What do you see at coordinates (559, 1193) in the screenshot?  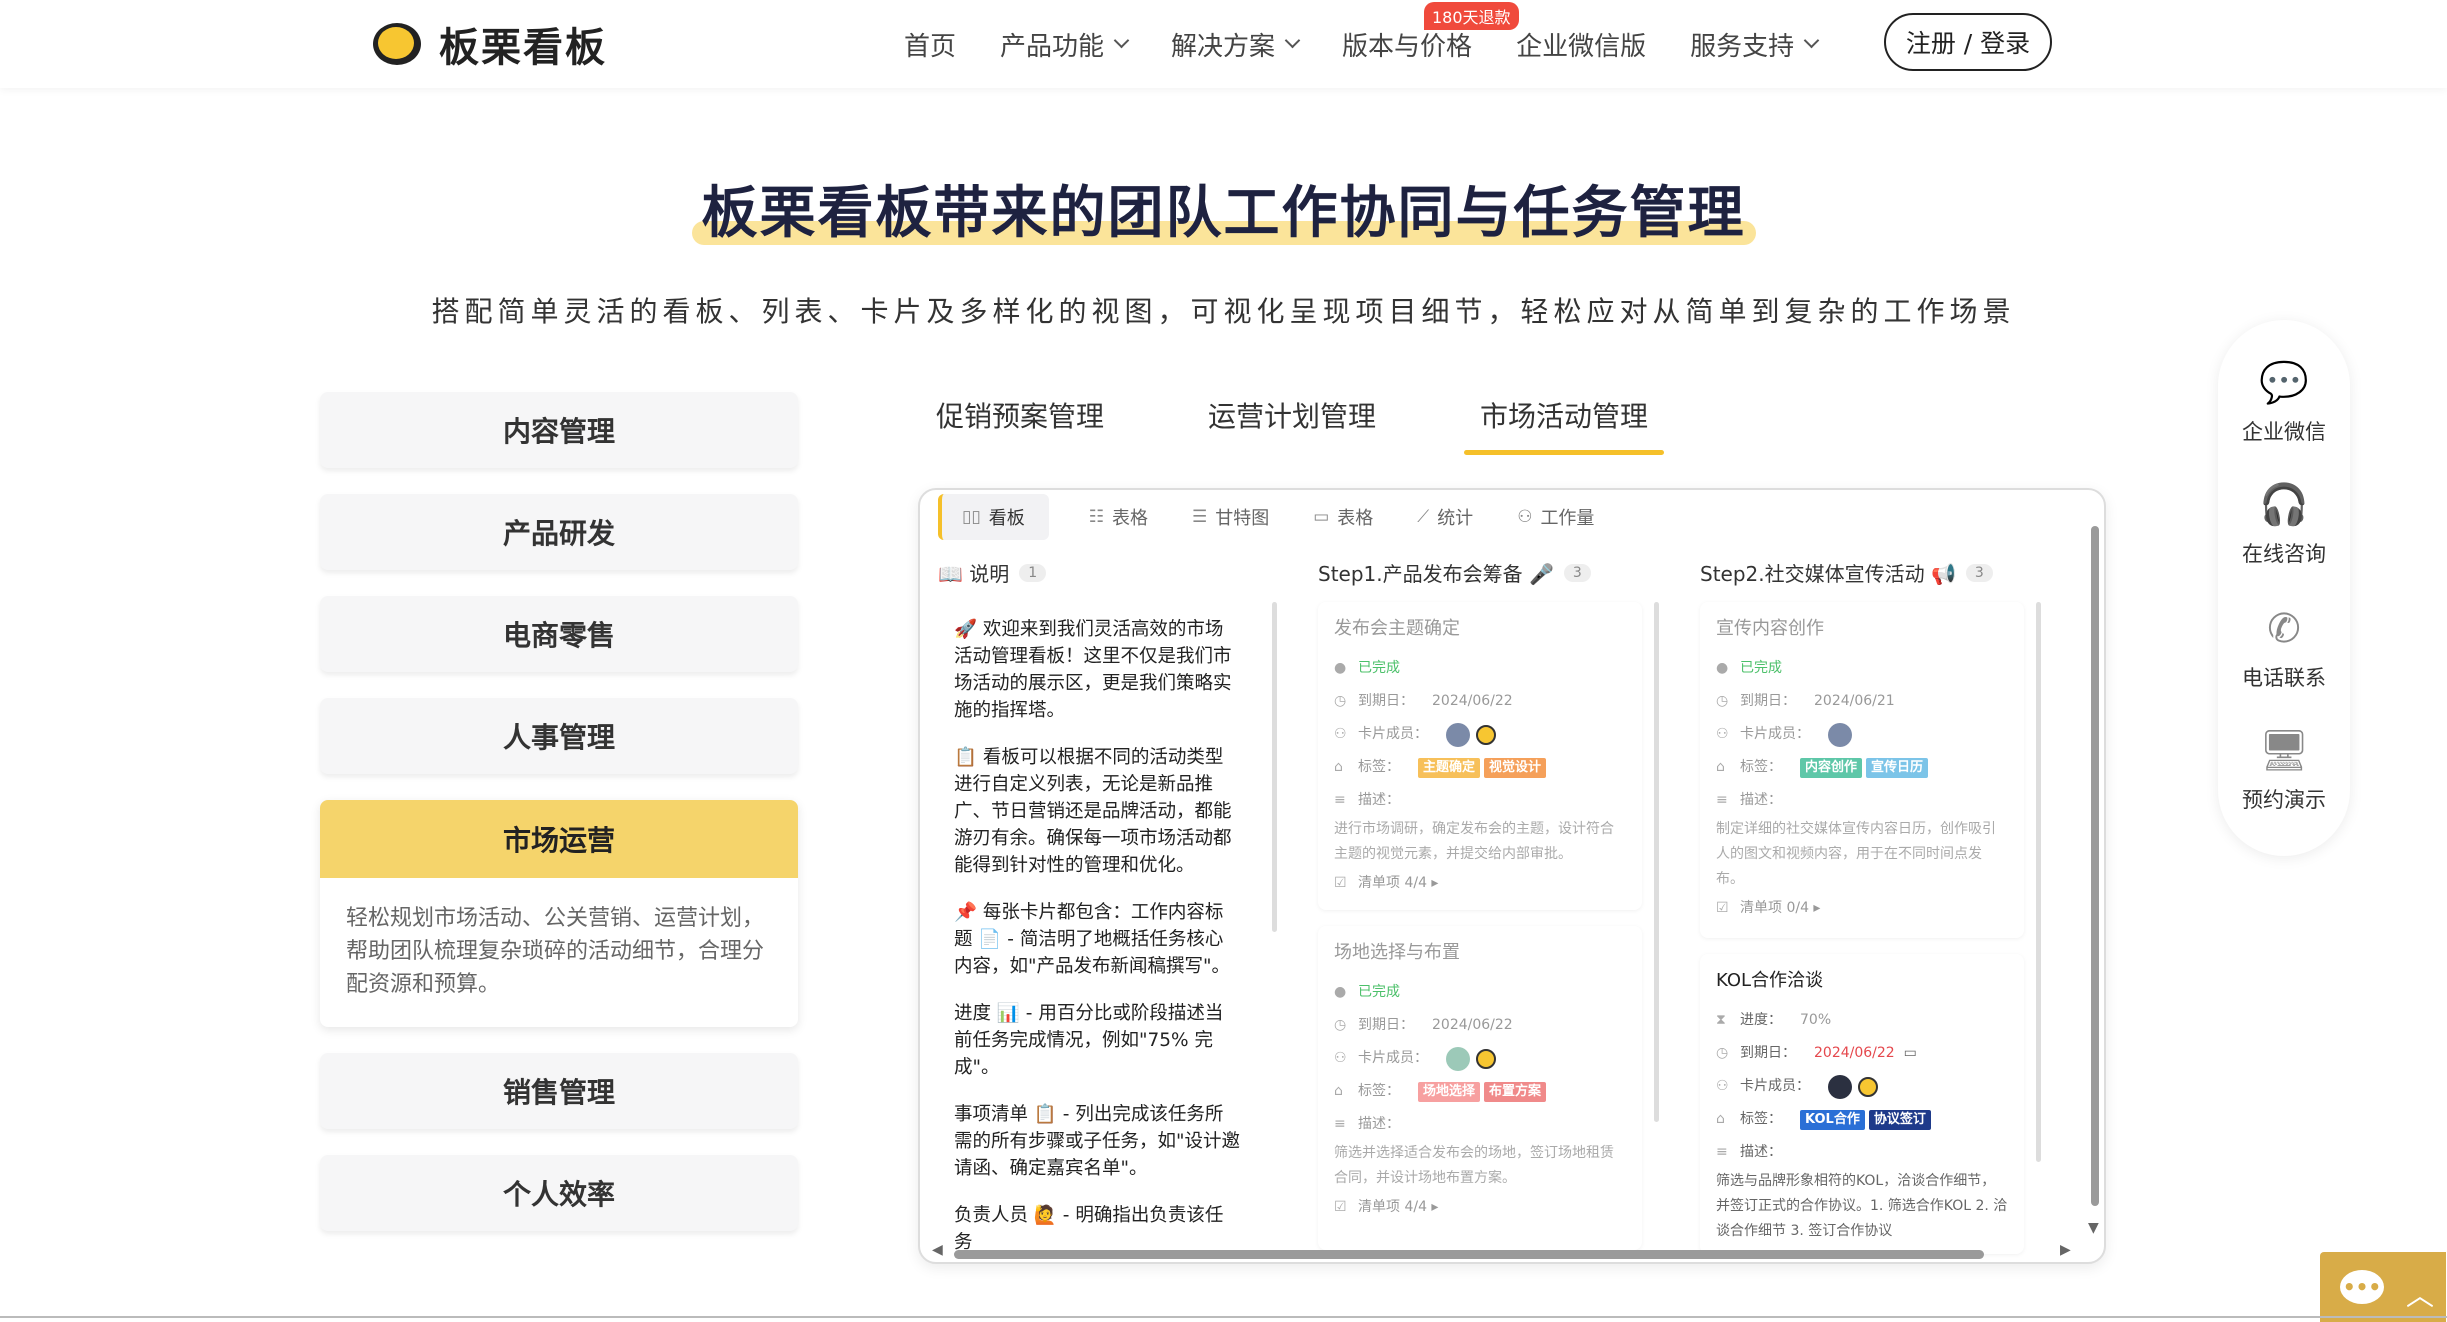 I see `menu-item-personal: 个人效率` at bounding box center [559, 1193].